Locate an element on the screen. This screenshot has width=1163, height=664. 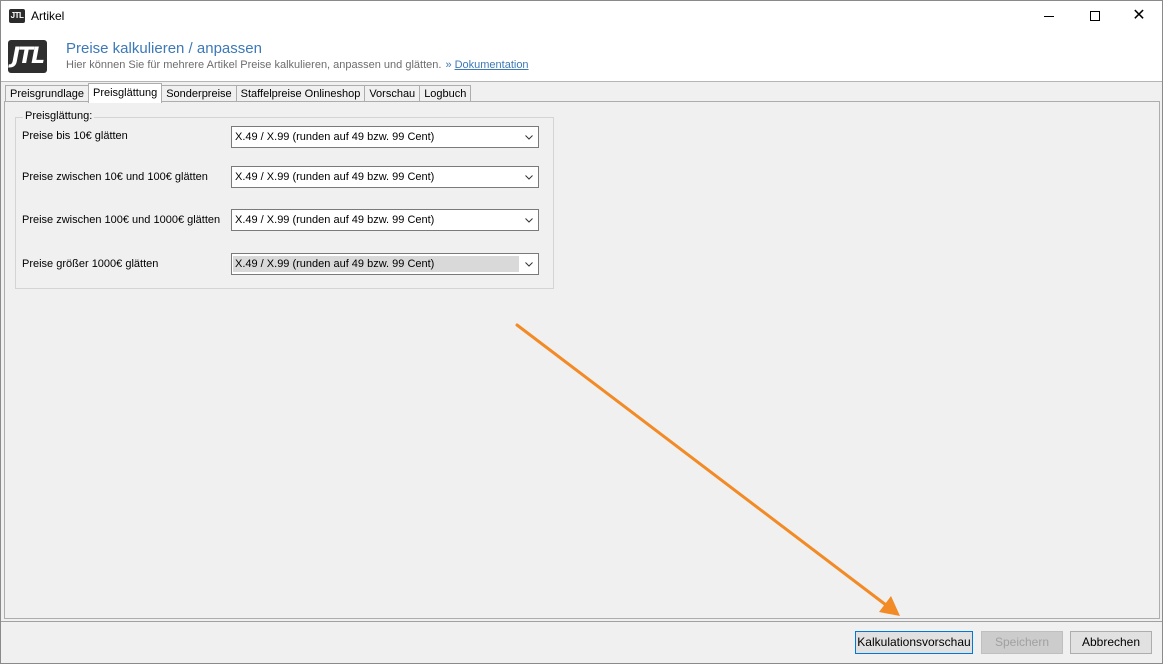
jtl-app-icon: JTL is located at coordinates (17, 16).